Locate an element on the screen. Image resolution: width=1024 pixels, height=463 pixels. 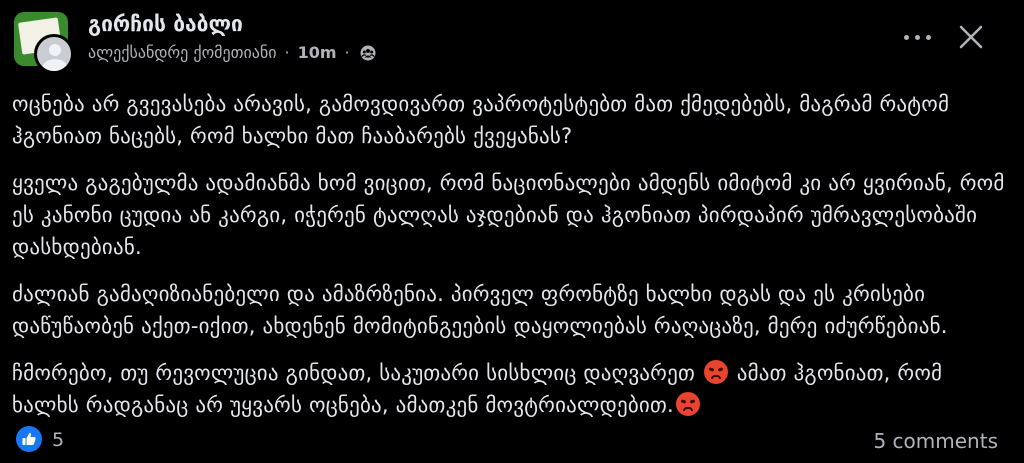
group-audience-icon is located at coordinates (368, 53).